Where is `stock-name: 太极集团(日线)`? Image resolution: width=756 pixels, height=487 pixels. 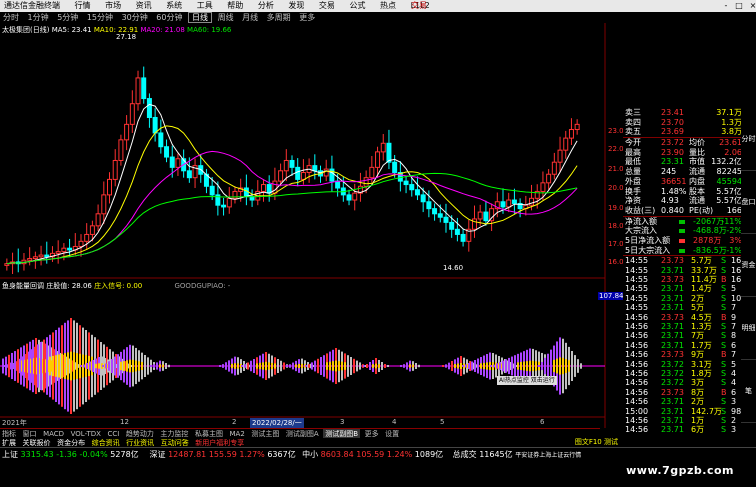 stock-name: 太极集团(日线) is located at coordinates (26, 30).